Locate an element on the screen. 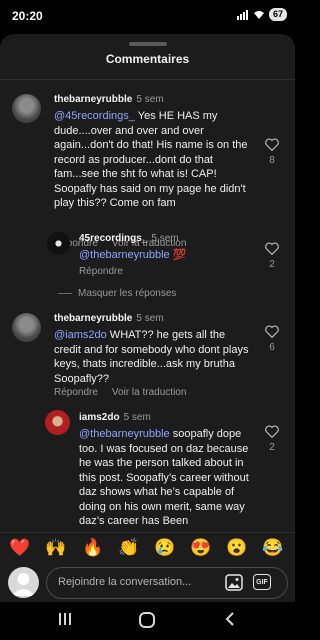 This screenshot has width=320, height=640. comment-actions: Répondre Voir la traduction is located at coordinates (127, 392).